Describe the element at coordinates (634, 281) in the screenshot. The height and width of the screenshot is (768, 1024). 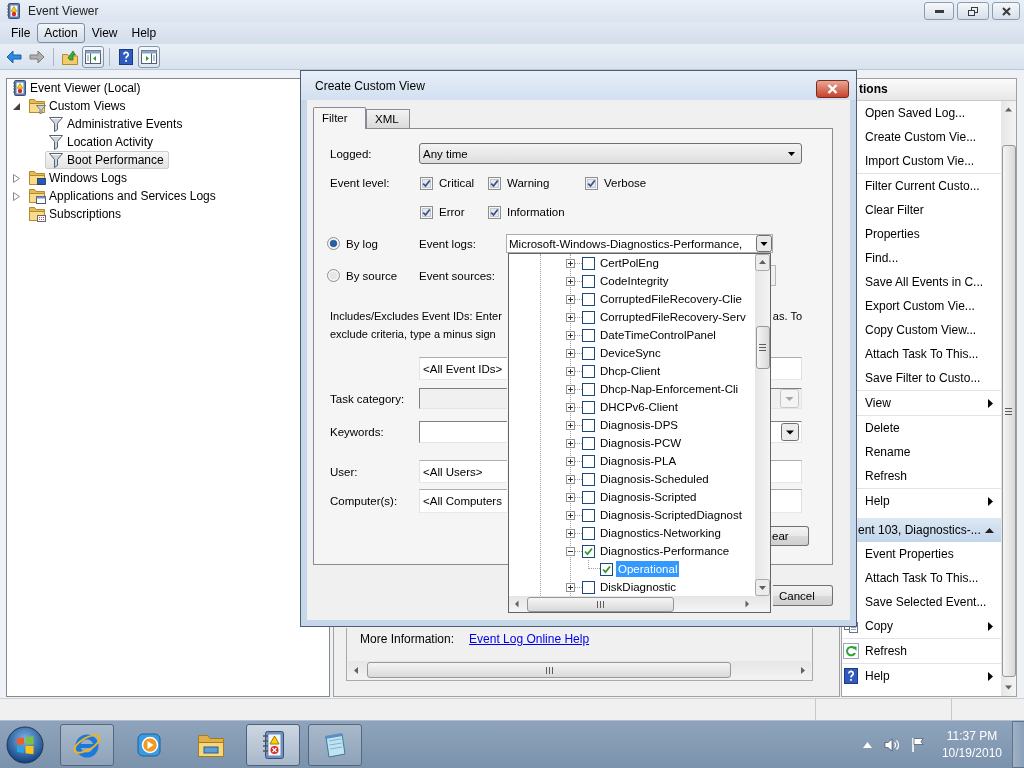
I see `list-item: CodeIntegrity` at that location.